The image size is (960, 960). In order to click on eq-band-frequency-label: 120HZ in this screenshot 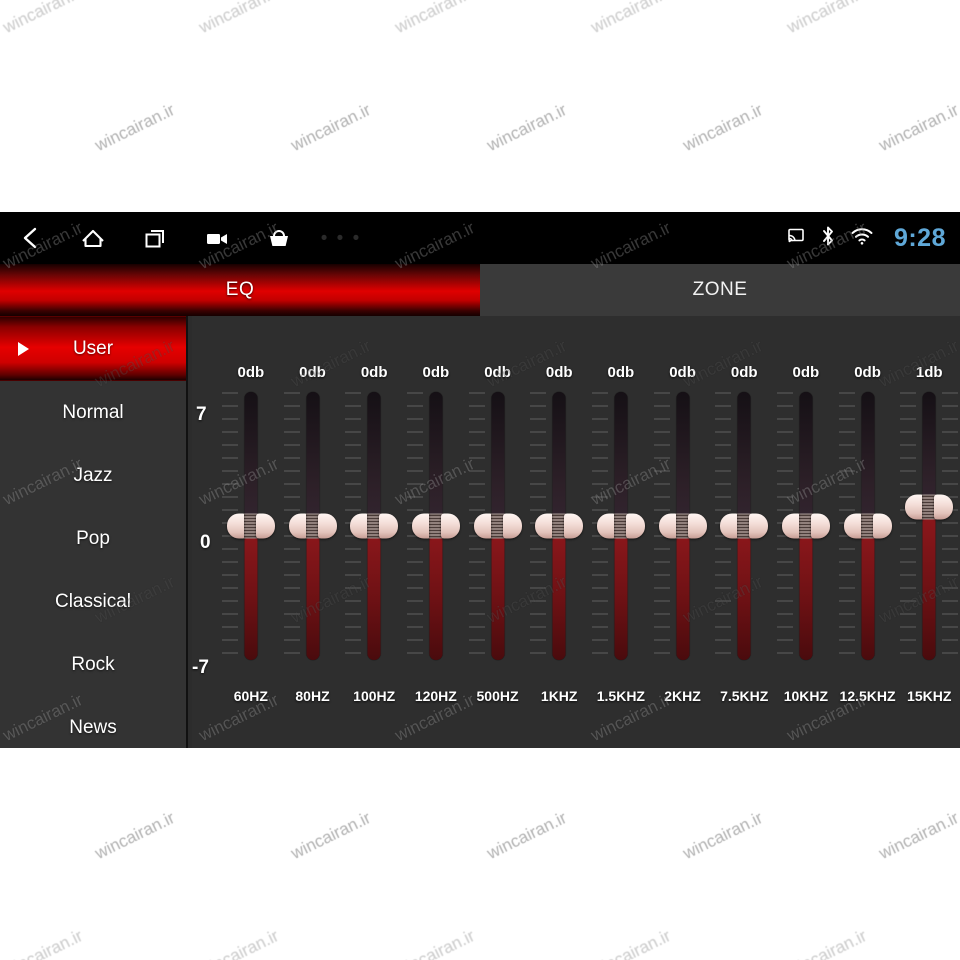, I will do `click(435, 696)`.